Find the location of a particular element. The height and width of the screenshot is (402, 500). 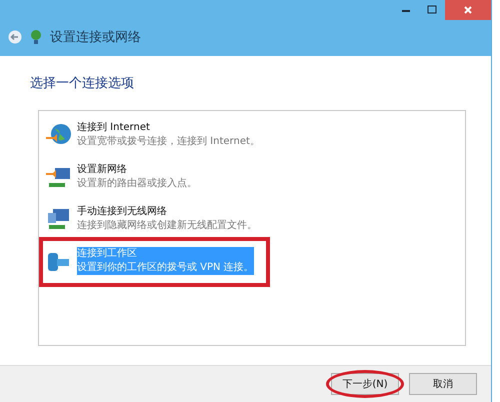

option-description: 设置到你的工作区的拨号或 VPN 连接。 is located at coordinates (165, 268).